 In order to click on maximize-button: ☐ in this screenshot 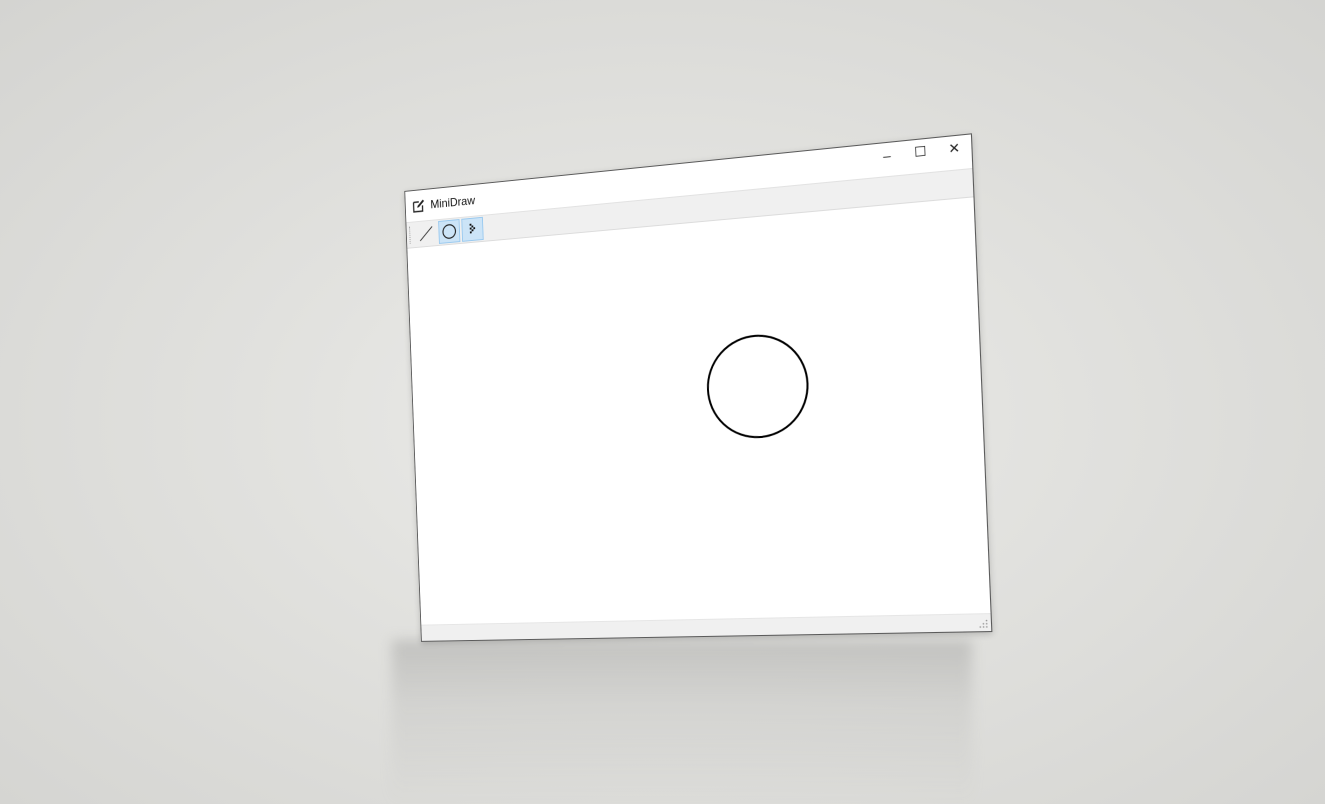, I will do `click(920, 152)`.